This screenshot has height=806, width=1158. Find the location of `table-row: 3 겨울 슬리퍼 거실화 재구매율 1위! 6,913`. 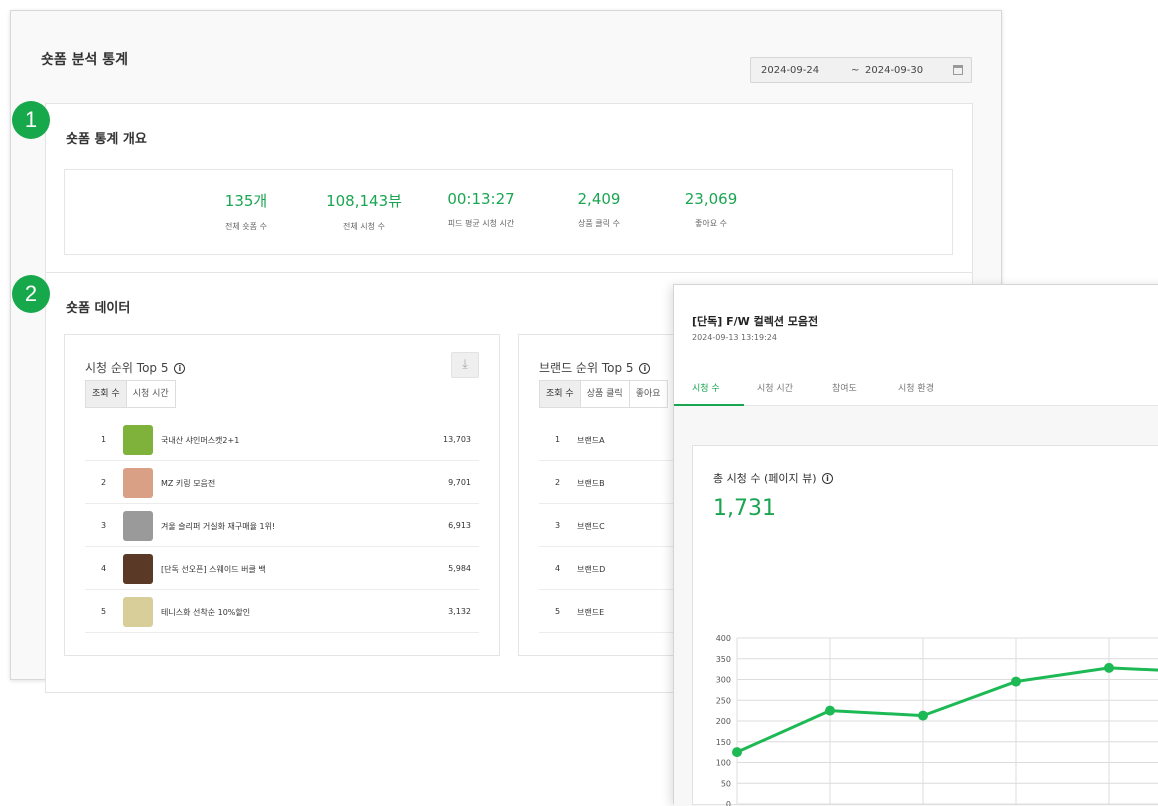

table-row: 3 겨울 슬리퍼 거실화 재구매율 1위! 6,913 is located at coordinates (282, 526).